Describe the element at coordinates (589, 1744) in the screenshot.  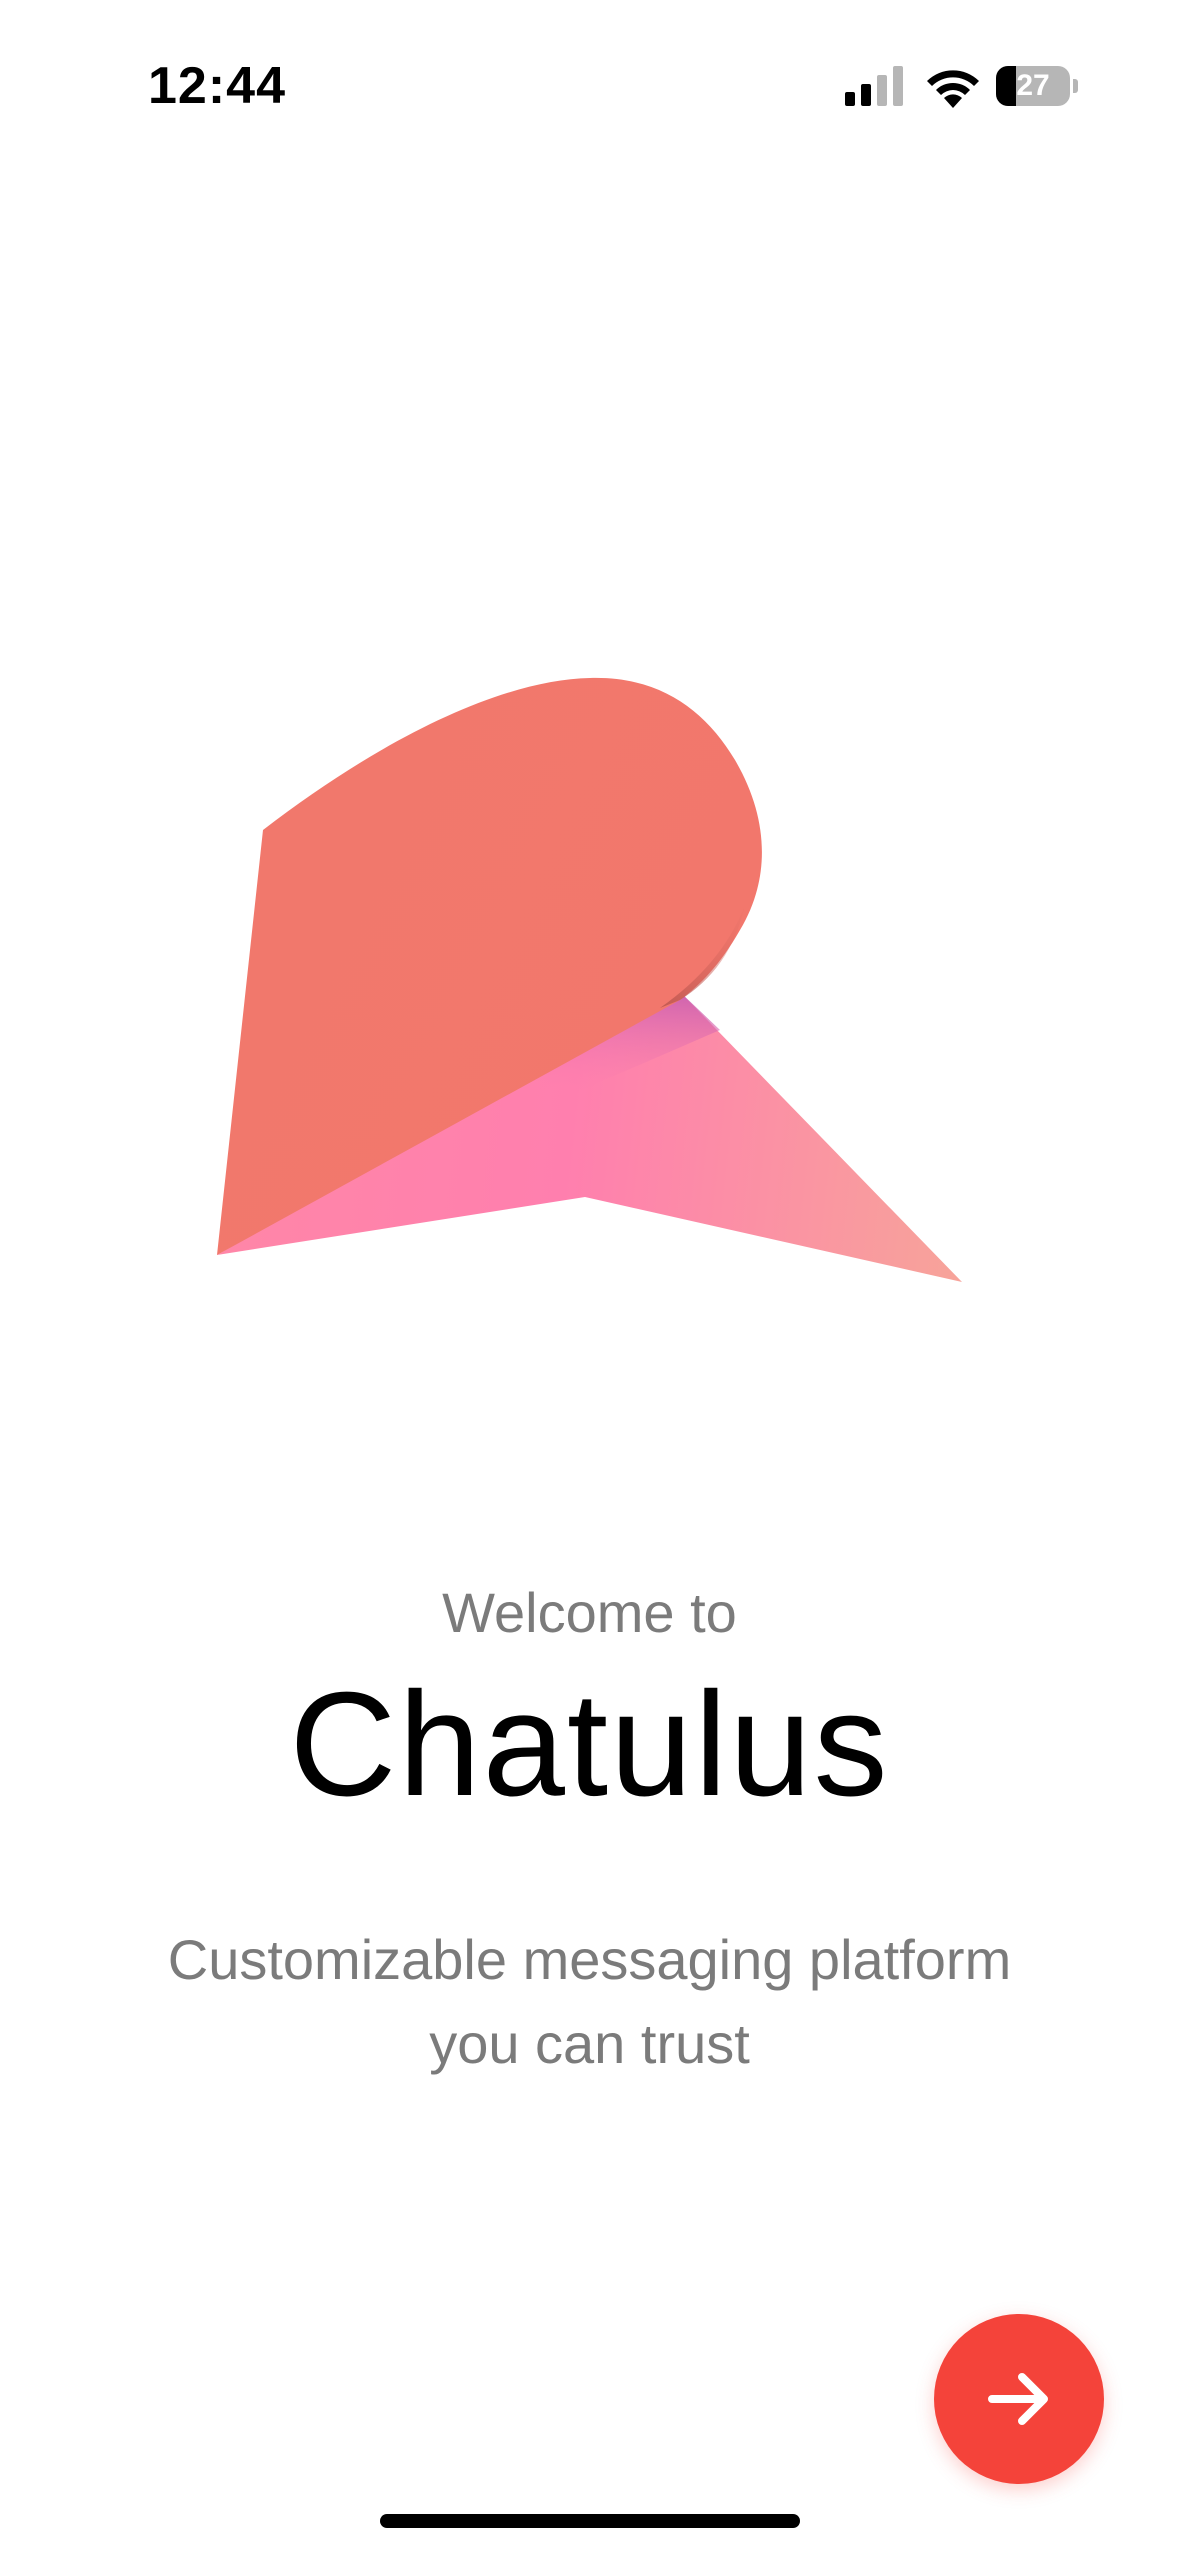
I see `app-name-title: Chatulus` at that location.